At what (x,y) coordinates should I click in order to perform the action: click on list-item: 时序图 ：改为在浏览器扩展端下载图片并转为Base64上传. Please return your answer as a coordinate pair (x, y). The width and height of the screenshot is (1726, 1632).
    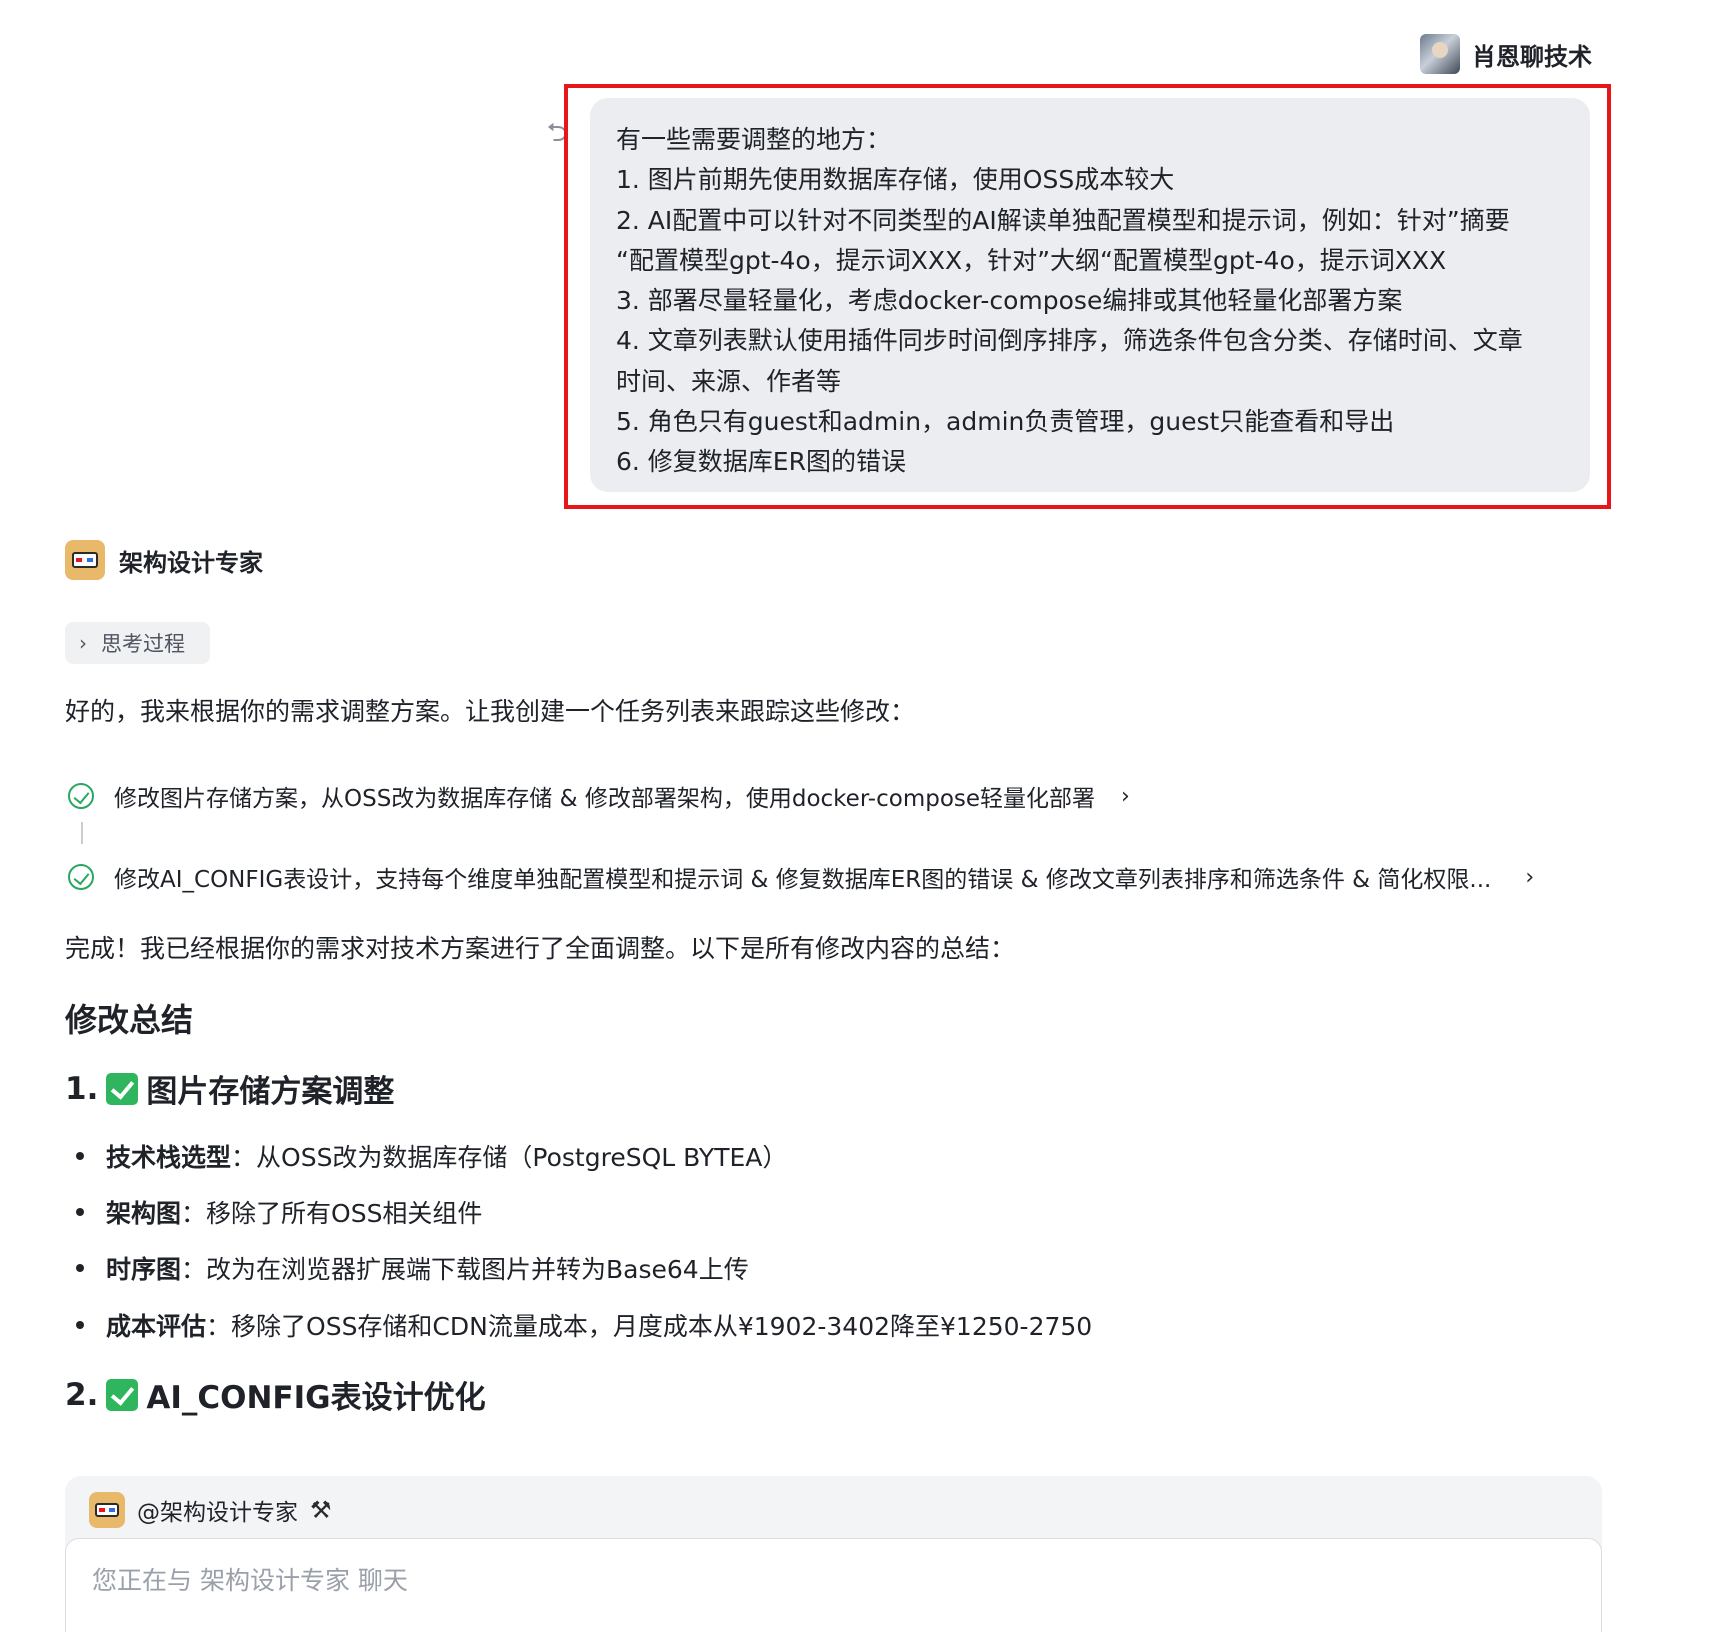
    Looking at the image, I should click on (412, 1268).